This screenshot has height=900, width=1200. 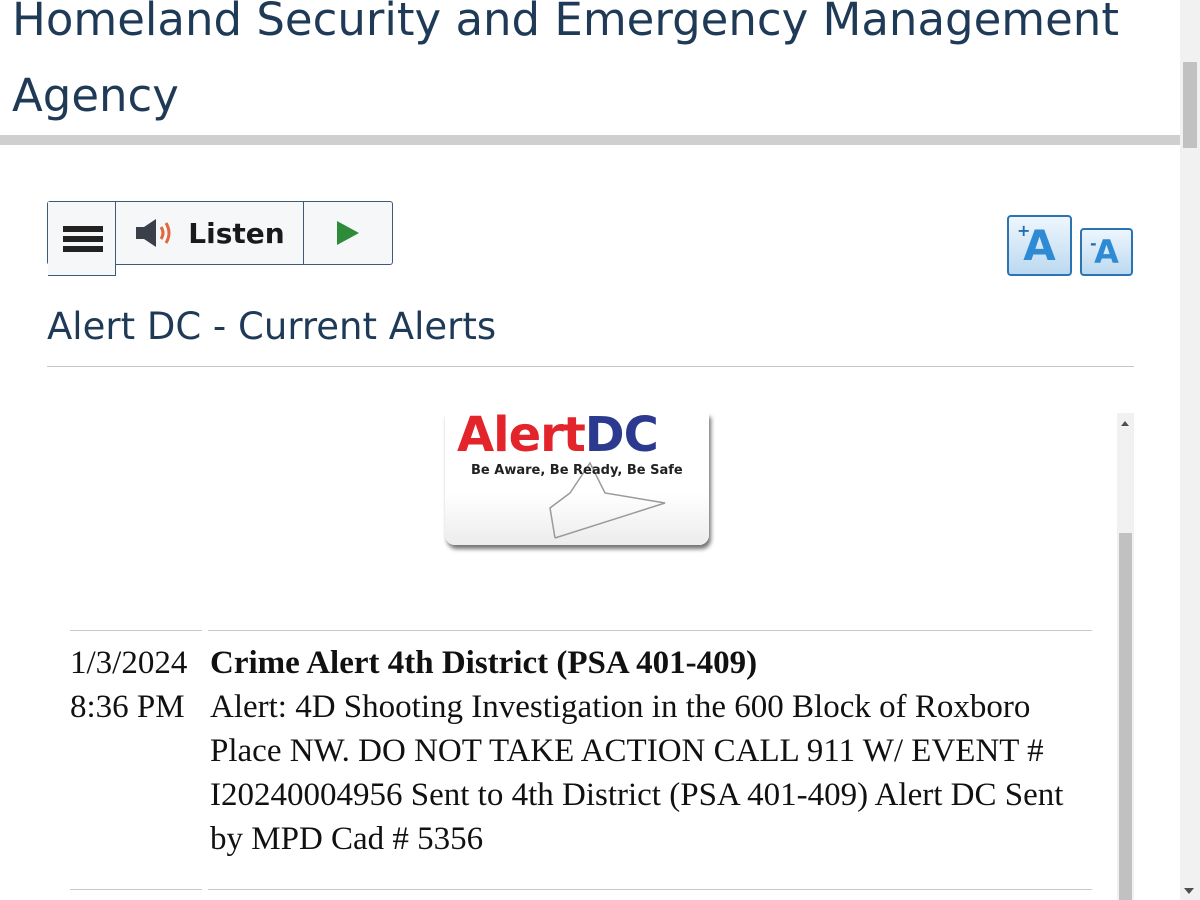 What do you see at coordinates (590, 140) in the screenshot?
I see `header-divider` at bounding box center [590, 140].